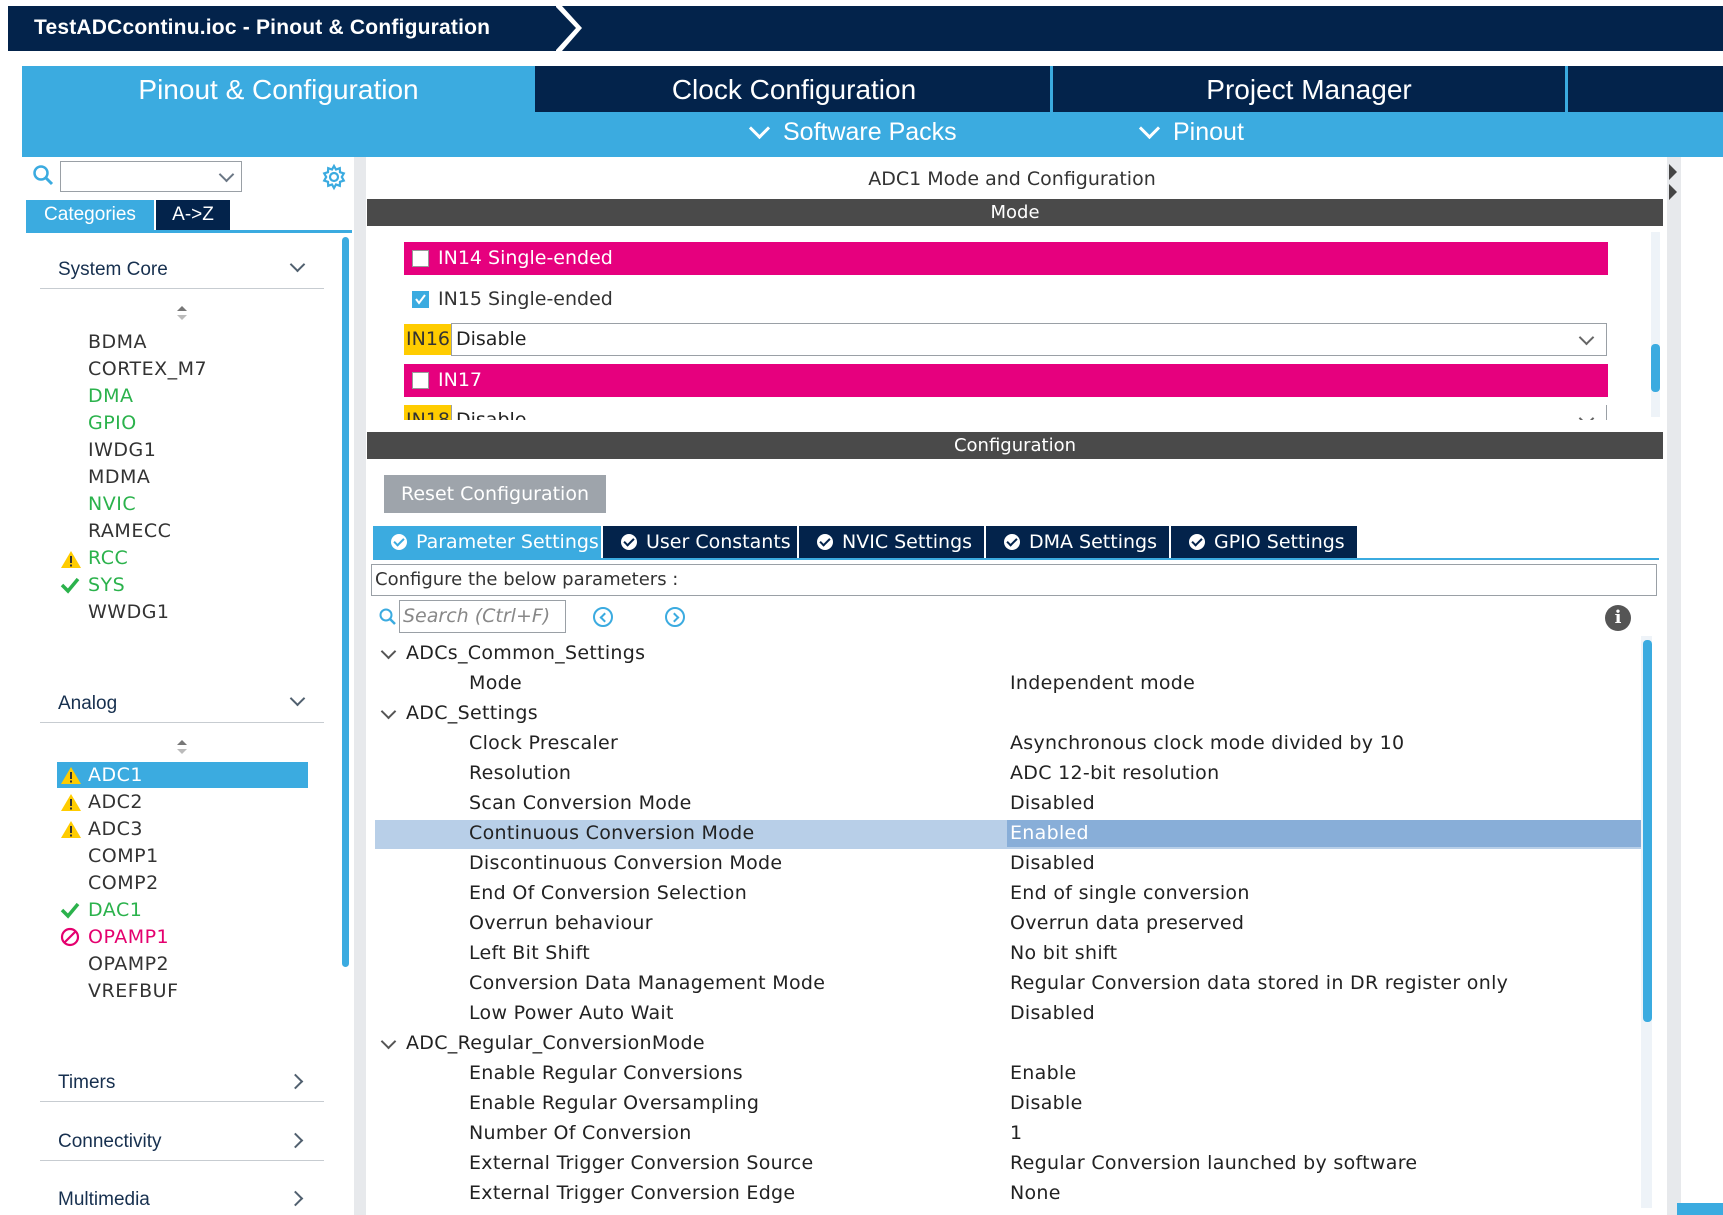  What do you see at coordinates (1008, 1134) in the screenshot?
I see `table-row: Number Of Conversion 1` at bounding box center [1008, 1134].